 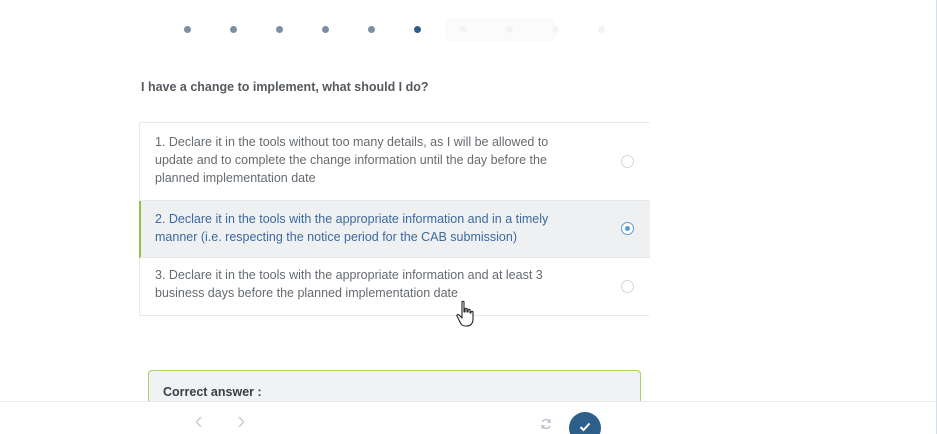 I want to click on option-3-radio, so click(x=627, y=286).